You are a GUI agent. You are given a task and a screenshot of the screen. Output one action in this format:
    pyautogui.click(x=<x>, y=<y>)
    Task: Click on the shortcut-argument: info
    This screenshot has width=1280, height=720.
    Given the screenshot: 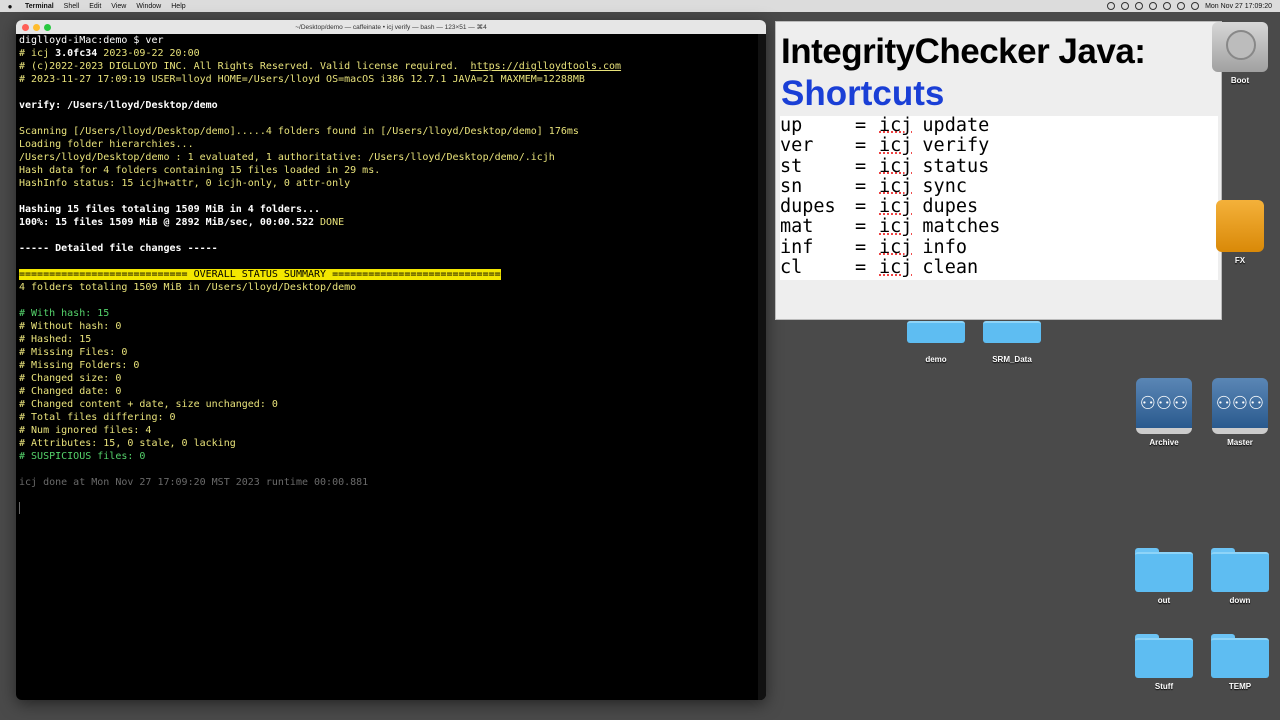 What is the action you would take?
    pyautogui.click(x=944, y=247)
    